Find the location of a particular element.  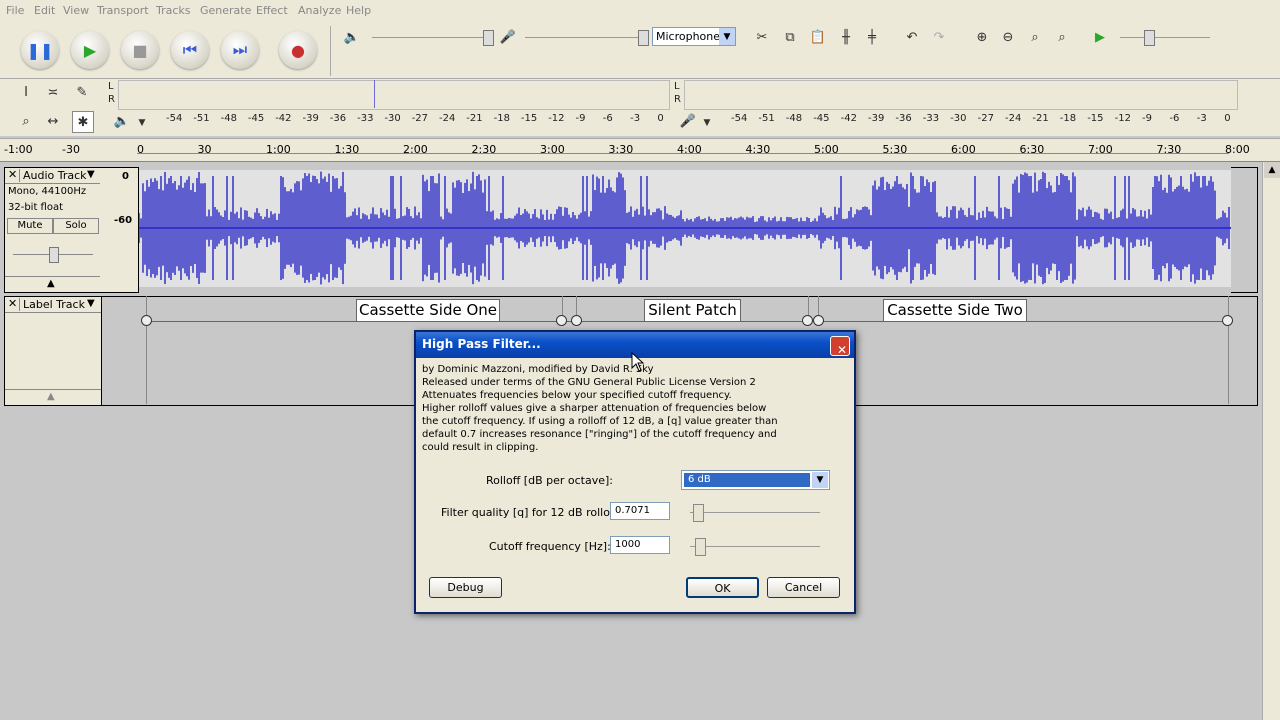

waveform-graphic is located at coordinates (685, 228).